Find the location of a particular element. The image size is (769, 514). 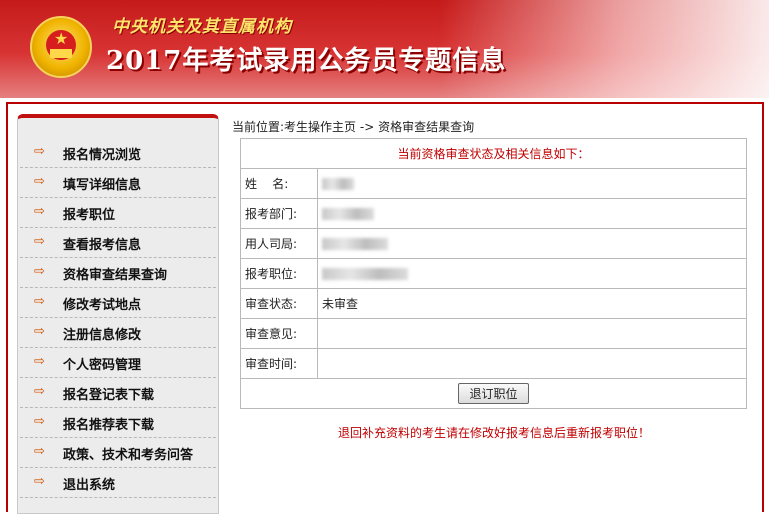

table-row: 审查时间: is located at coordinates (493, 363).